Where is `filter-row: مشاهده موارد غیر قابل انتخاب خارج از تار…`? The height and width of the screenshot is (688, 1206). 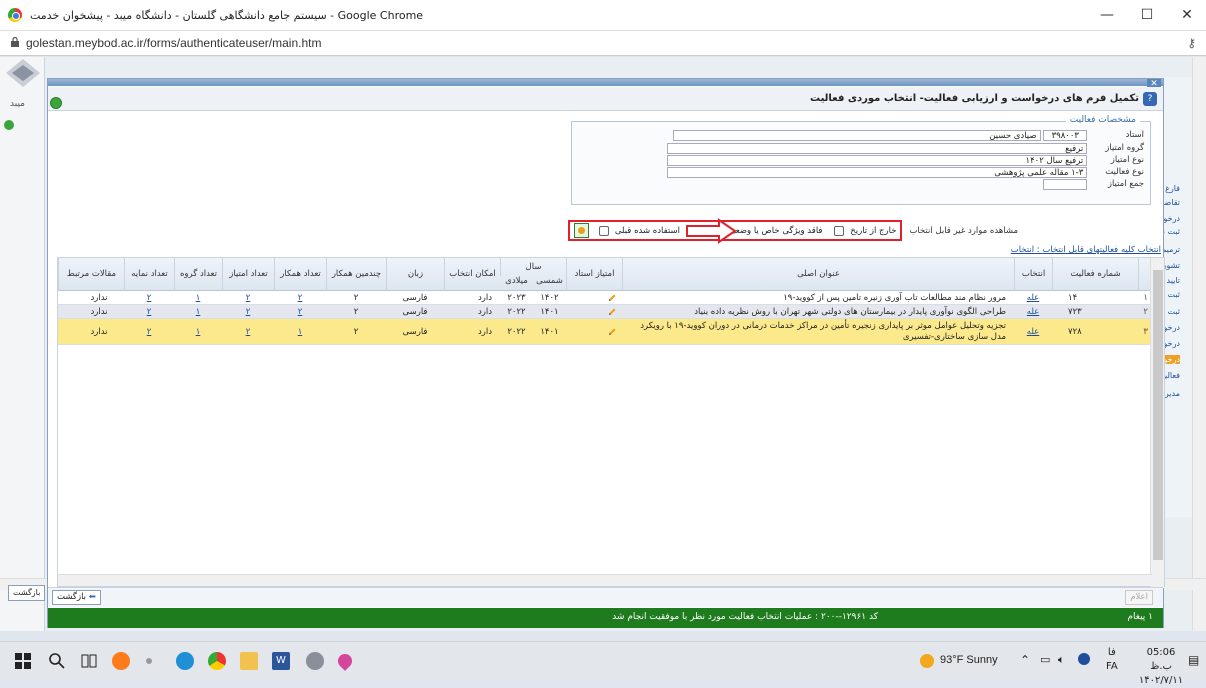 filter-row: مشاهده موارد غیر قابل انتخاب خارج از تار… is located at coordinates (793, 230).